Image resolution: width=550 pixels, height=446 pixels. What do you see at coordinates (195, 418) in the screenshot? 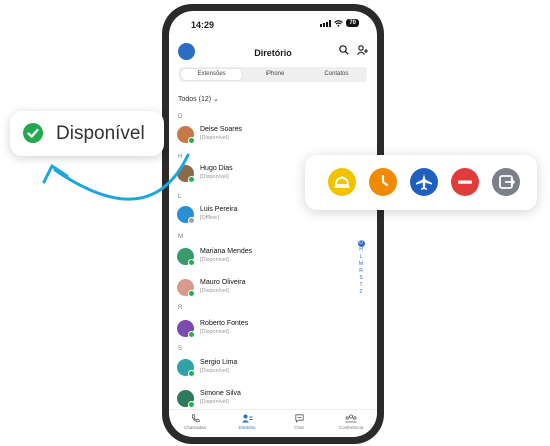
I see `phone-icon` at bounding box center [195, 418].